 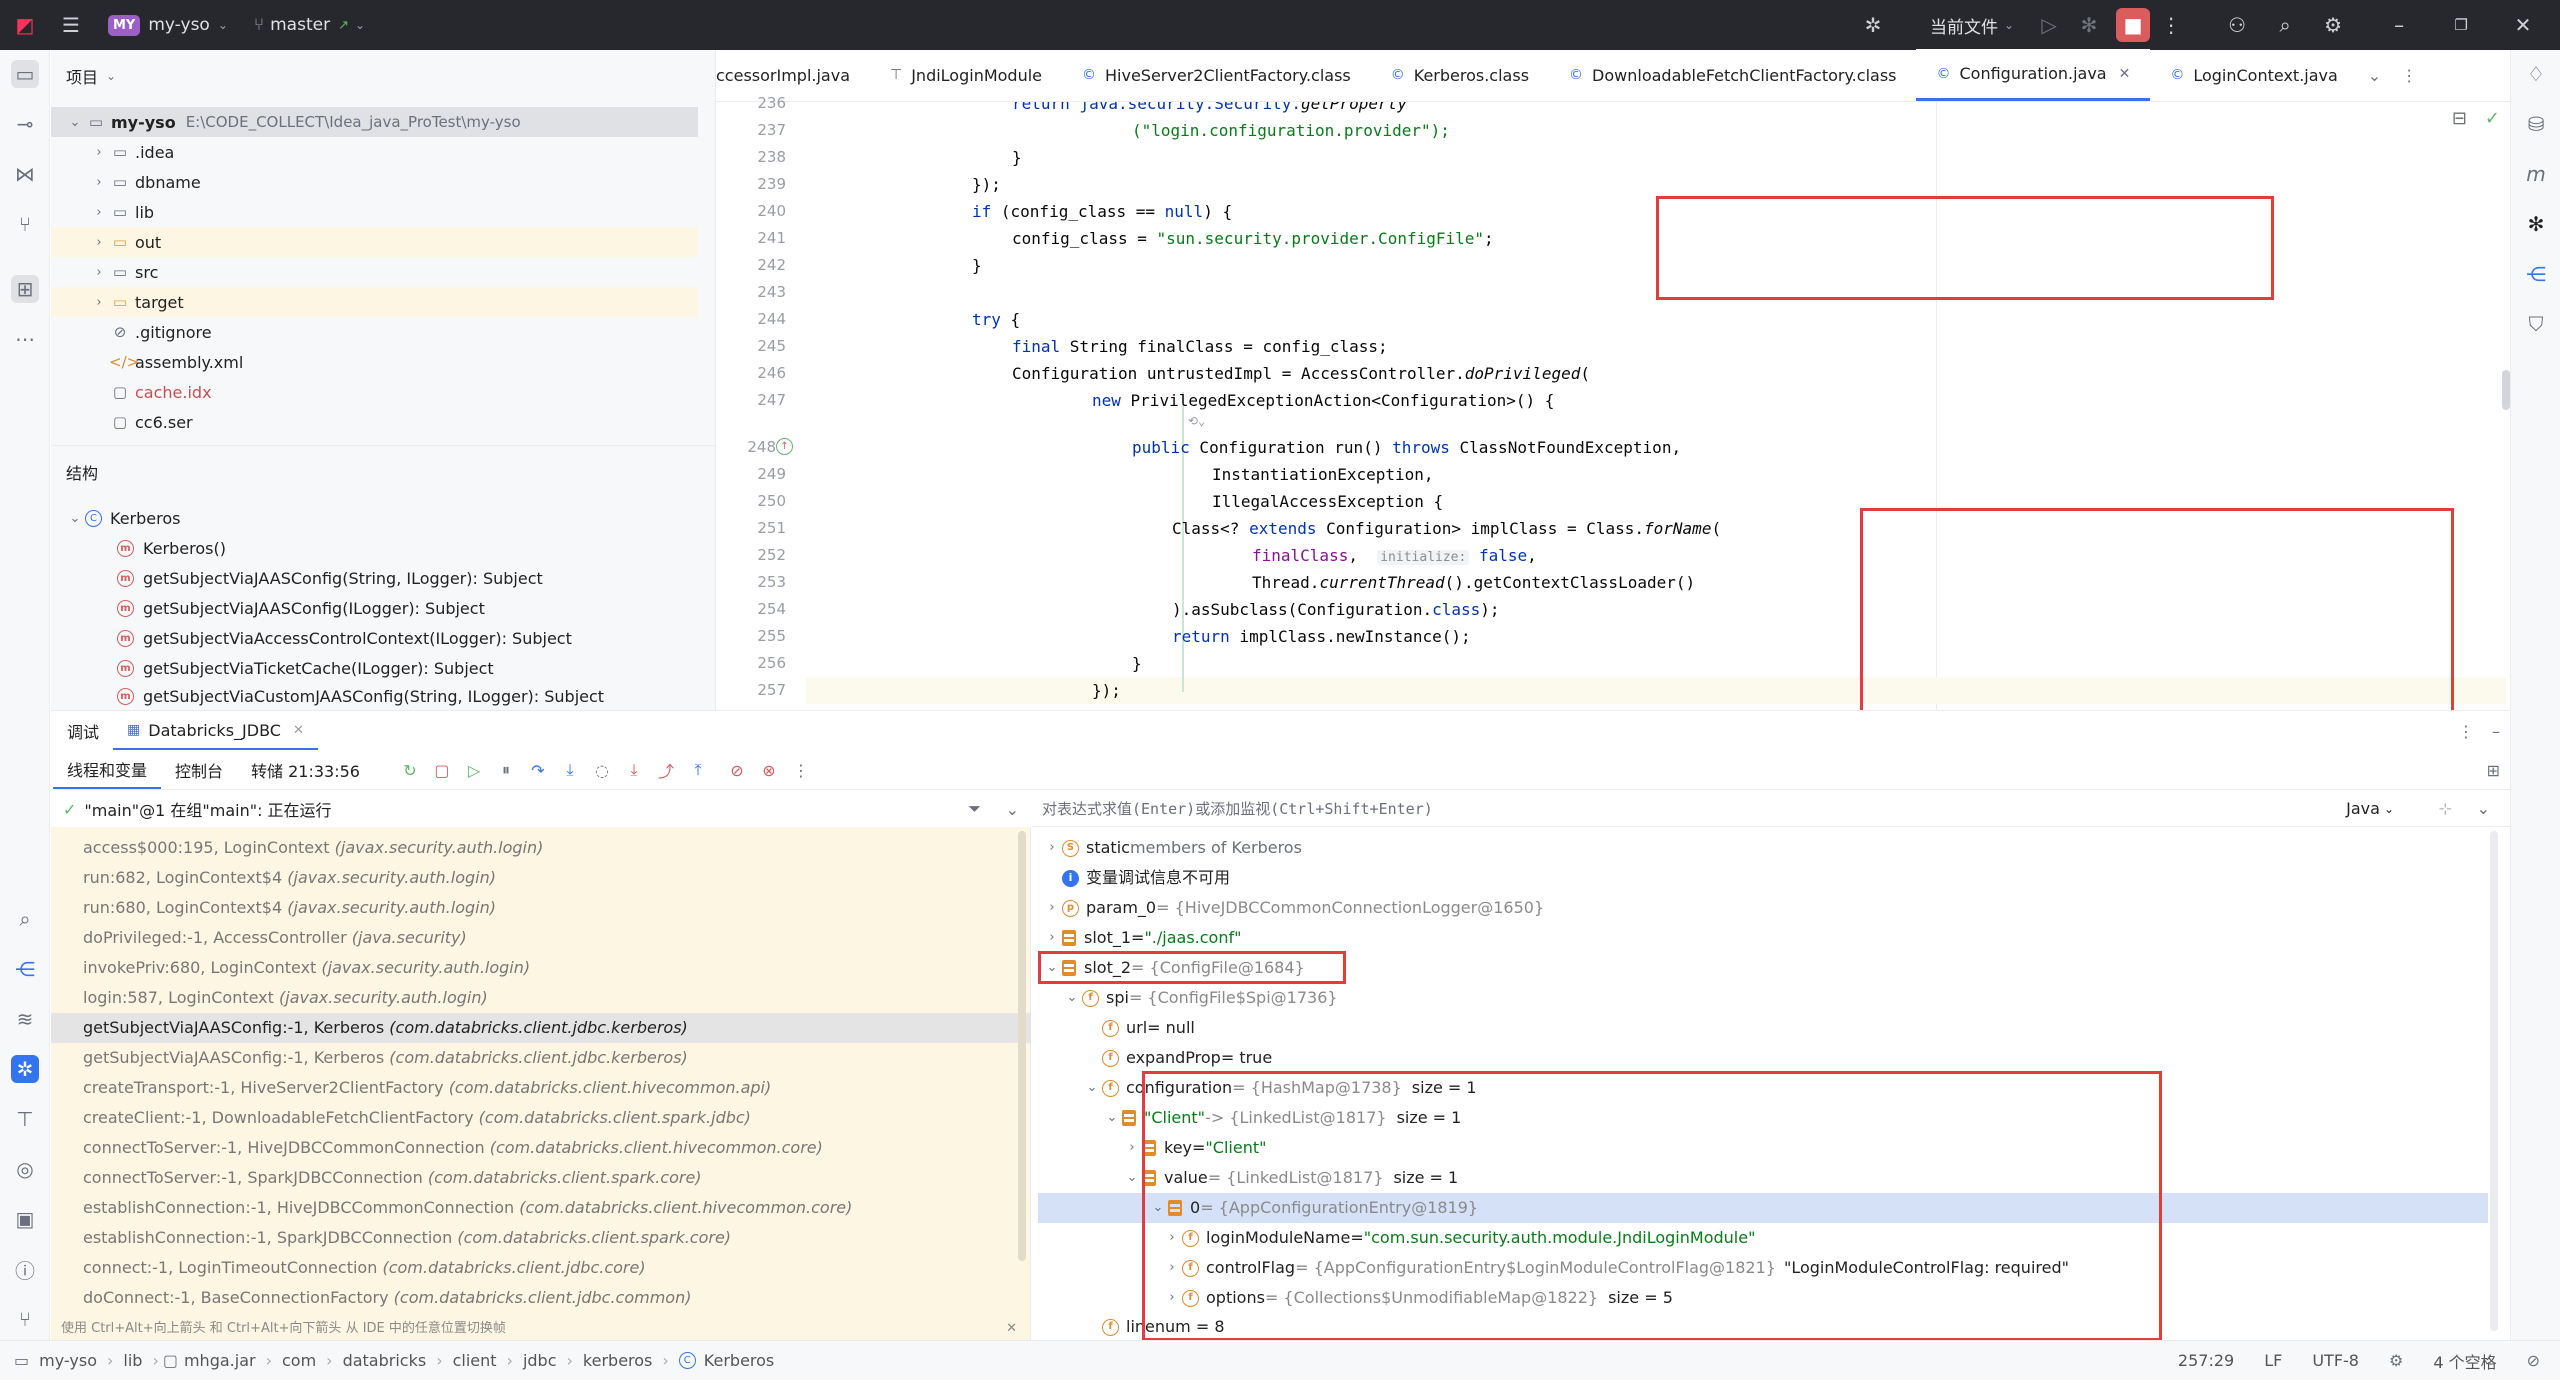 I want to click on var-url: f url = null, so click(x=1767, y=1028).